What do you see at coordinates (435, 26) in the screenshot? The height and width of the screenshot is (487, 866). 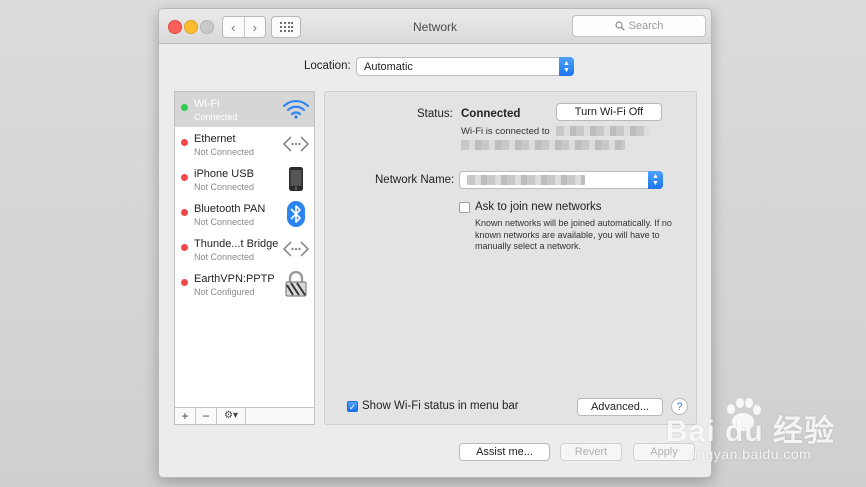 I see `title-bar: ‹ › Network Search` at bounding box center [435, 26].